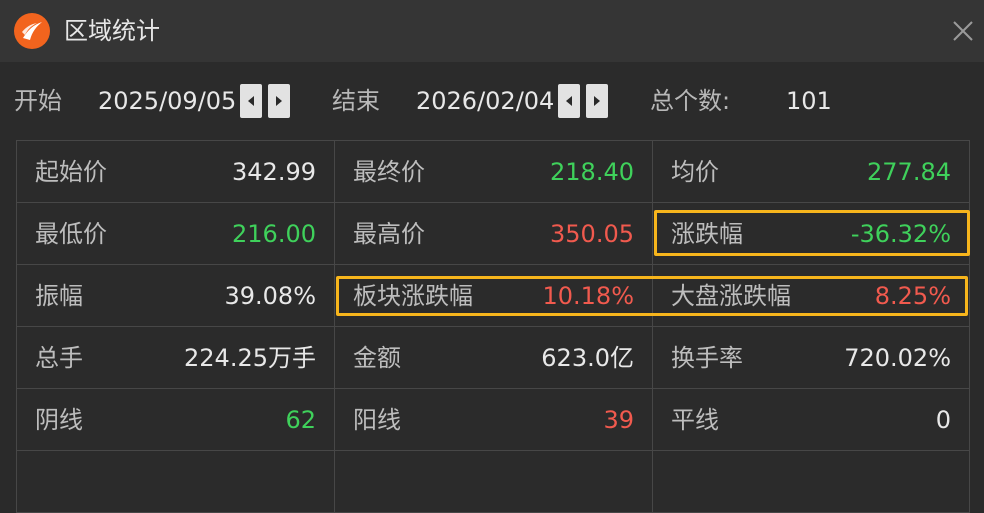 The image size is (984, 513). What do you see at coordinates (897, 358) in the screenshot?
I see `stat-value: 720.02%` at bounding box center [897, 358].